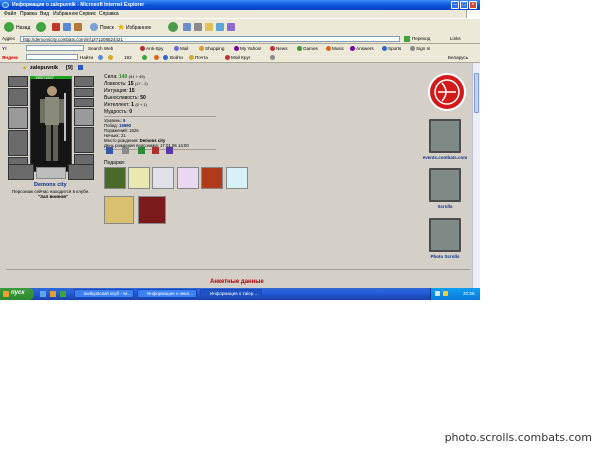 The height and width of the screenshot is (450, 600). What do you see at coordinates (144, 57) in the screenshot?
I see `yandex-mail-icon` at bounding box center [144, 57].